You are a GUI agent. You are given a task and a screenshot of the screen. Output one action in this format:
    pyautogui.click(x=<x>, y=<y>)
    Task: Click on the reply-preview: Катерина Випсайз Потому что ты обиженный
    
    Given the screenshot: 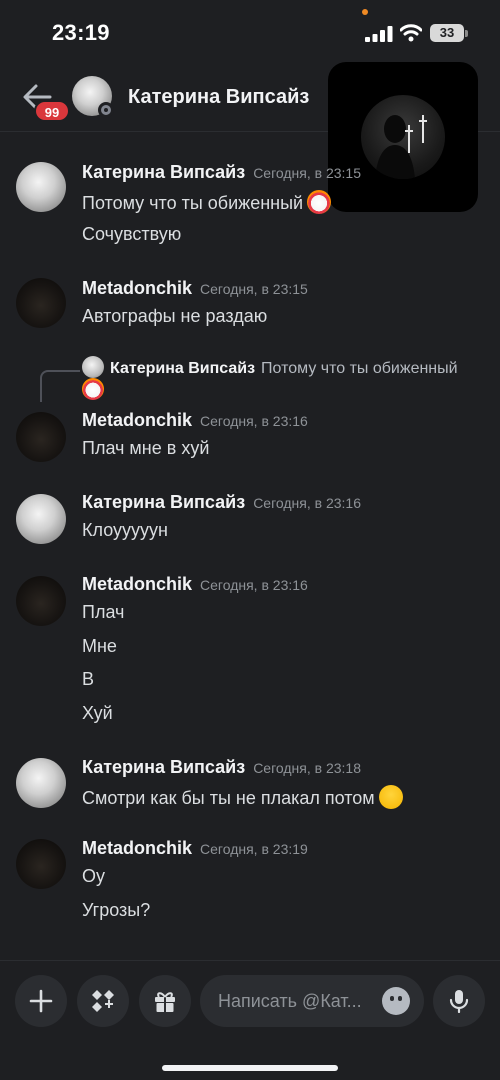 What is the action you would take?
    pyautogui.click(x=270, y=367)
    